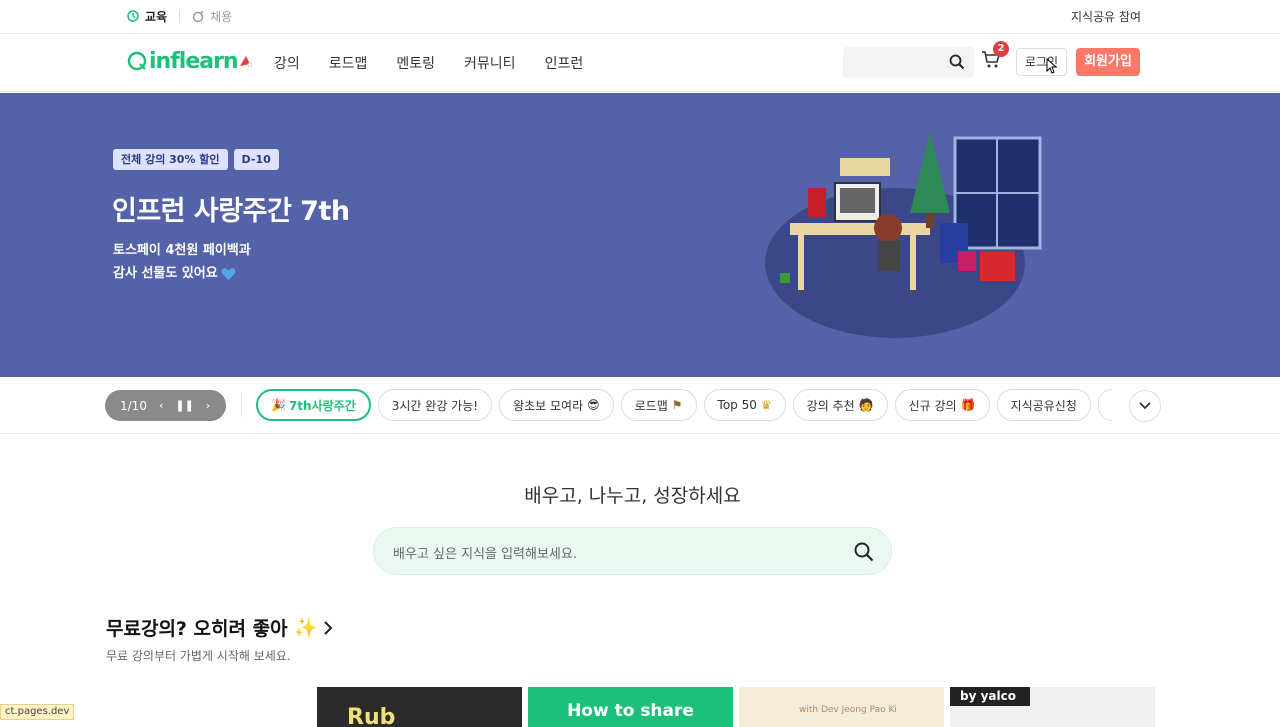 The height and width of the screenshot is (727, 1280). I want to click on nav-item-mentoring: 멘토링, so click(415, 63).